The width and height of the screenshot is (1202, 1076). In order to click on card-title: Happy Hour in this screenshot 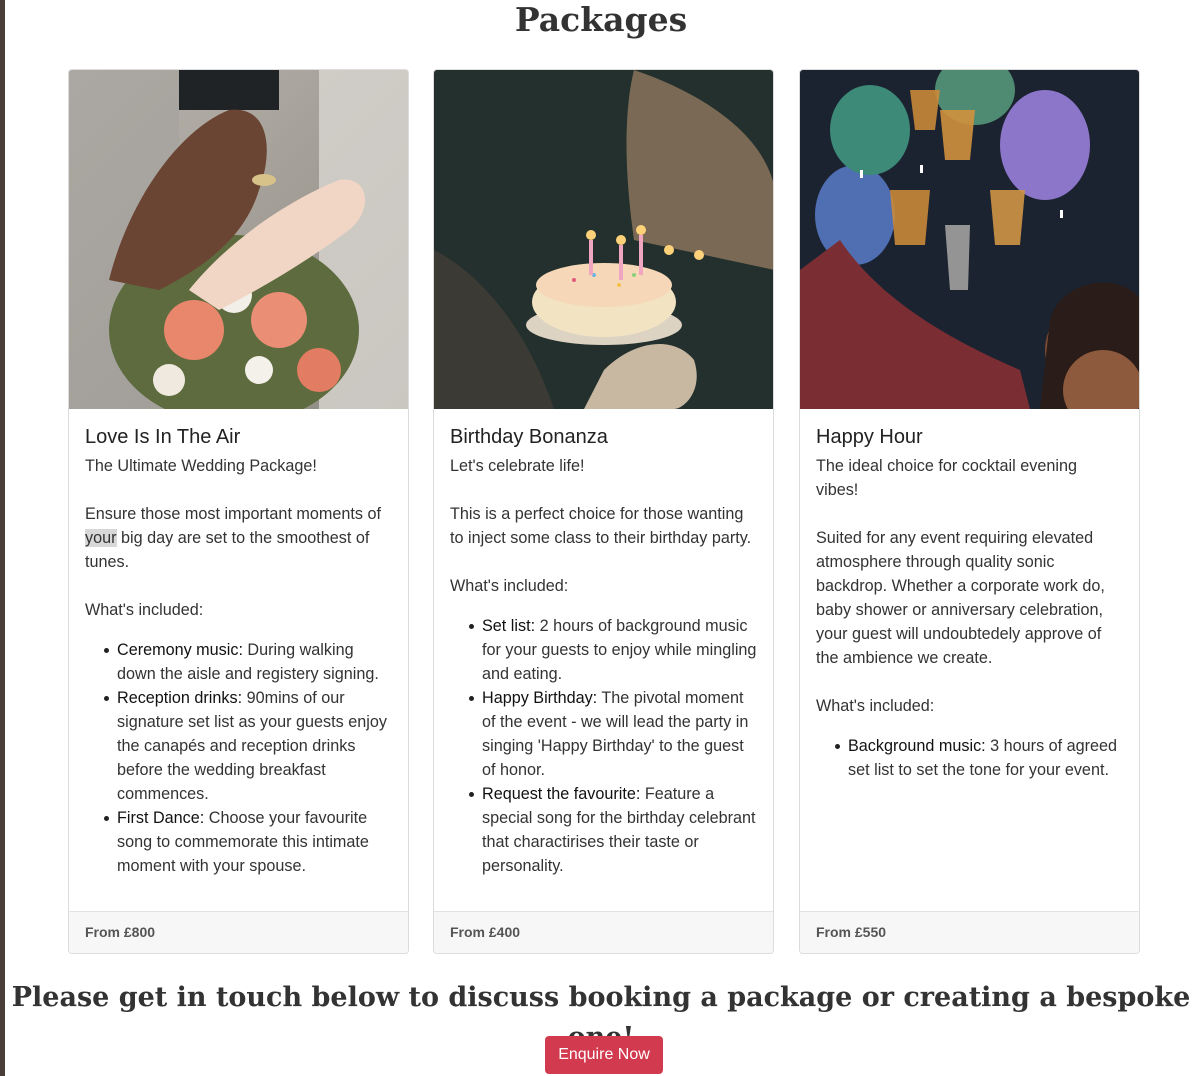, I will do `click(869, 437)`.